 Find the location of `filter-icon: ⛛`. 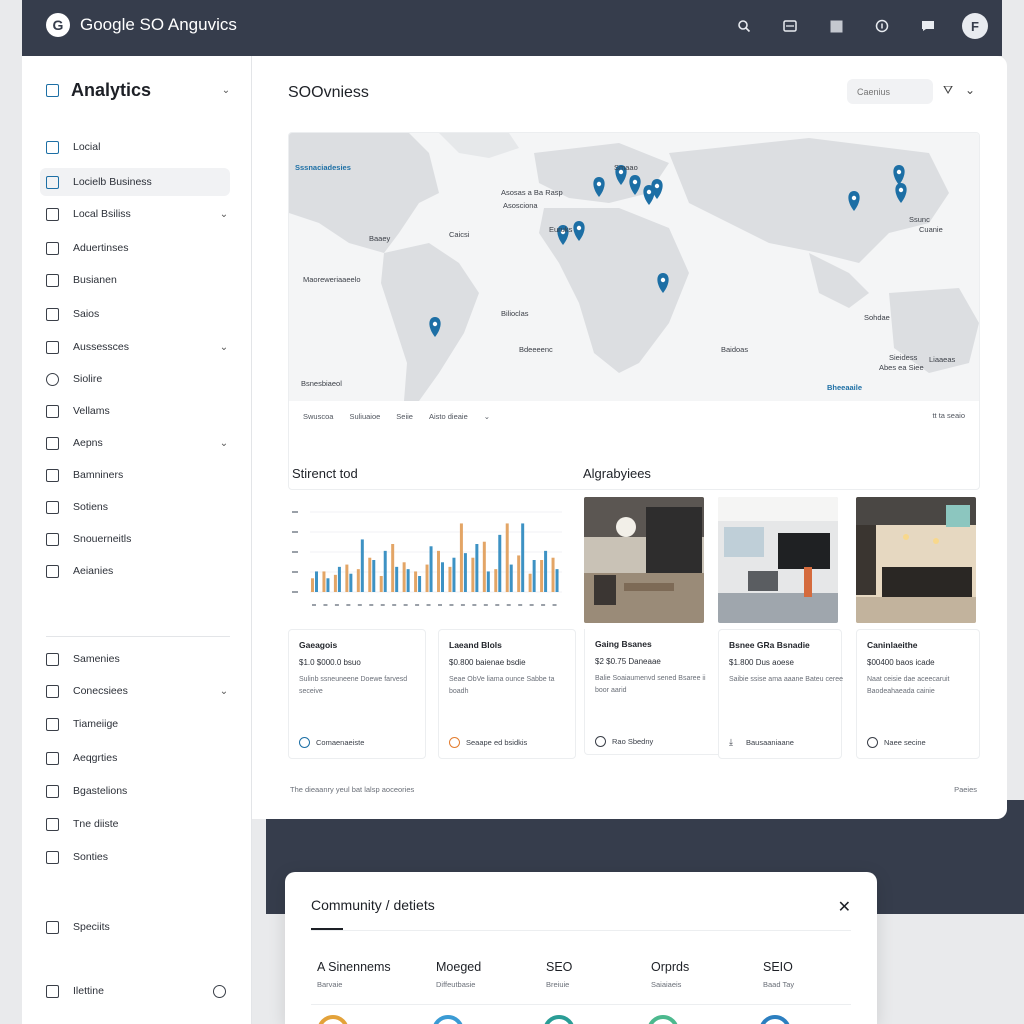

filter-icon: ⛛ is located at coordinates (948, 90).